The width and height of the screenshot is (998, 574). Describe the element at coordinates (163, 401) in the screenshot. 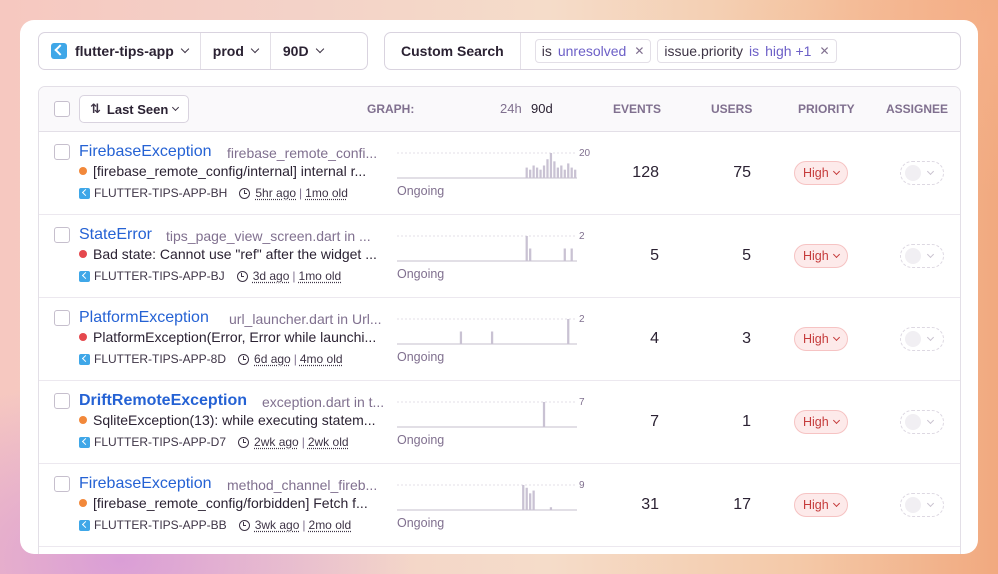

I see `issue-title: DriftRemoteException` at that location.